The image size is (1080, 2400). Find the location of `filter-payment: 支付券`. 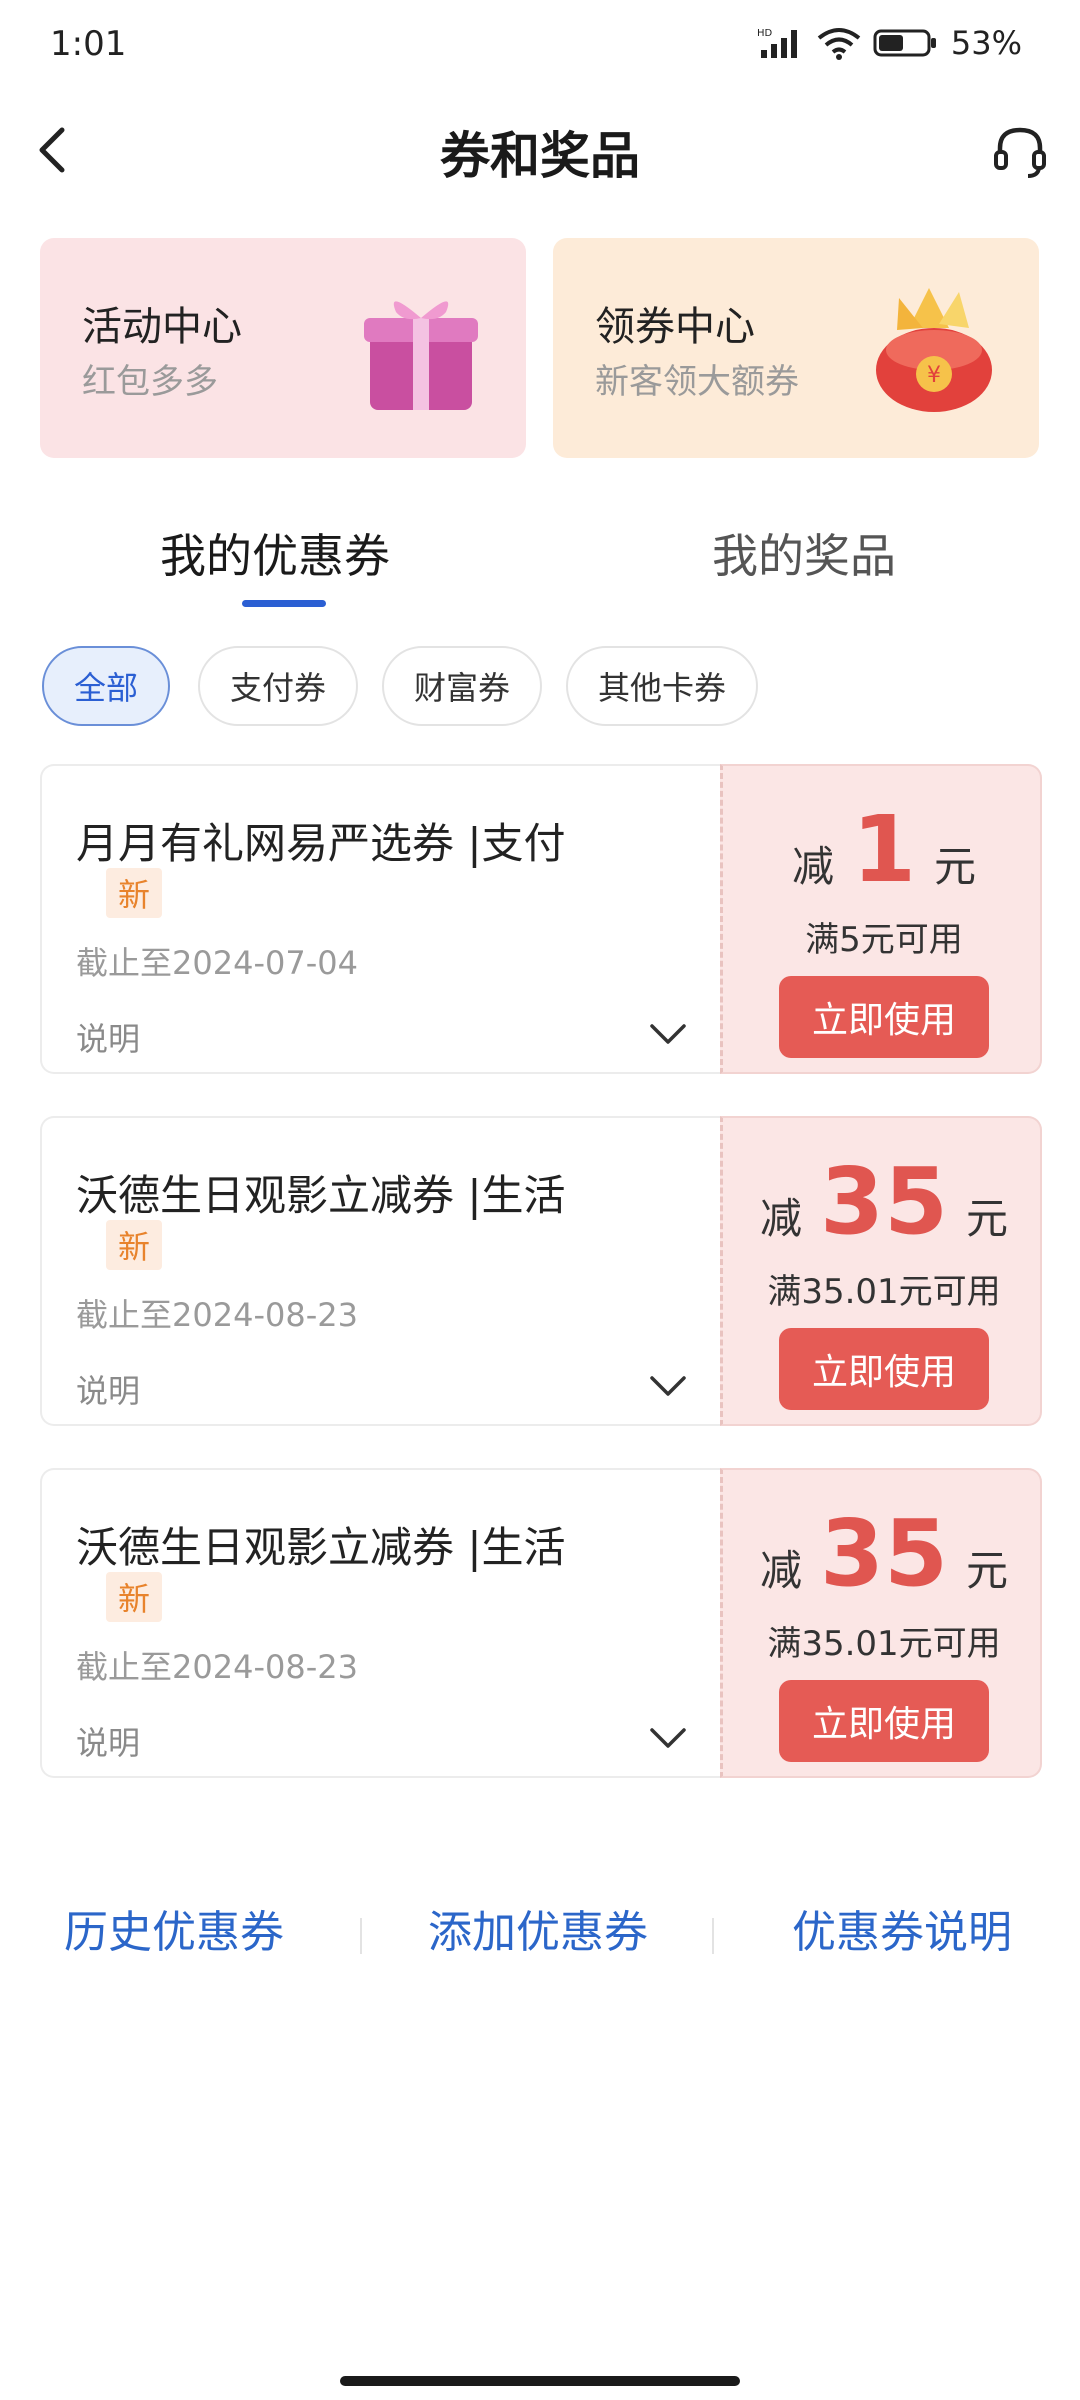

filter-payment: 支付券 is located at coordinates (278, 686).